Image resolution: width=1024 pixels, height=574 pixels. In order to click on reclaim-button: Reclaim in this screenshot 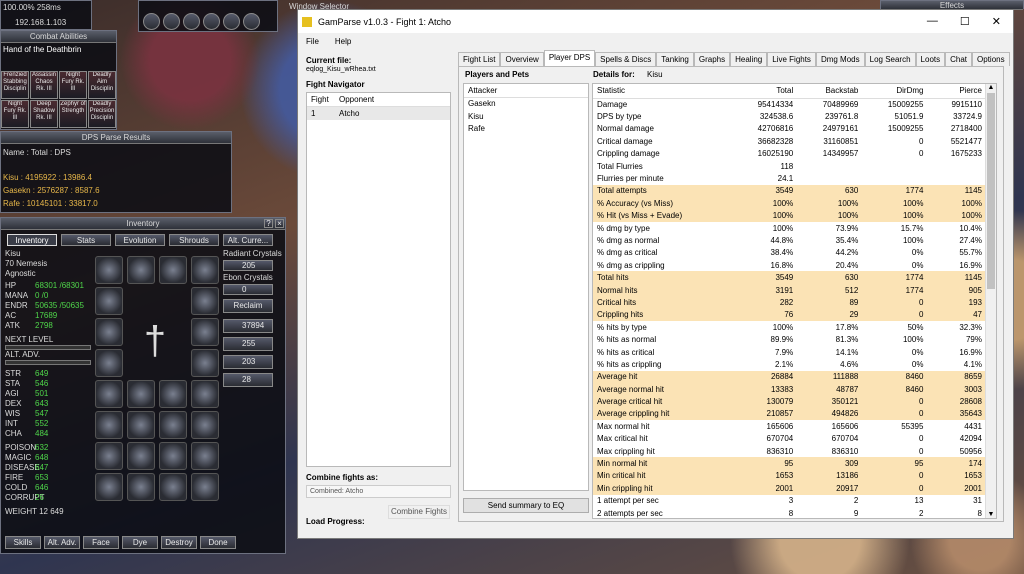, I will do `click(248, 306)`.